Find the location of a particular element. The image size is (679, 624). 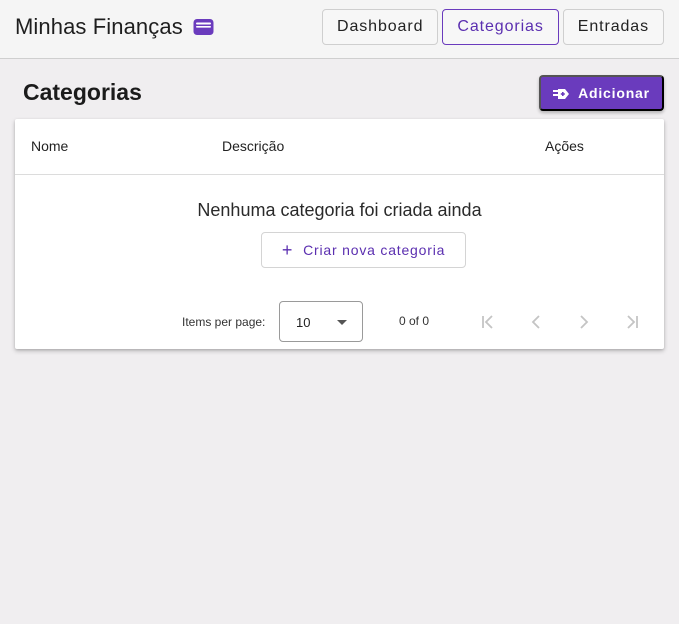

wallet-icon is located at coordinates (203, 27).